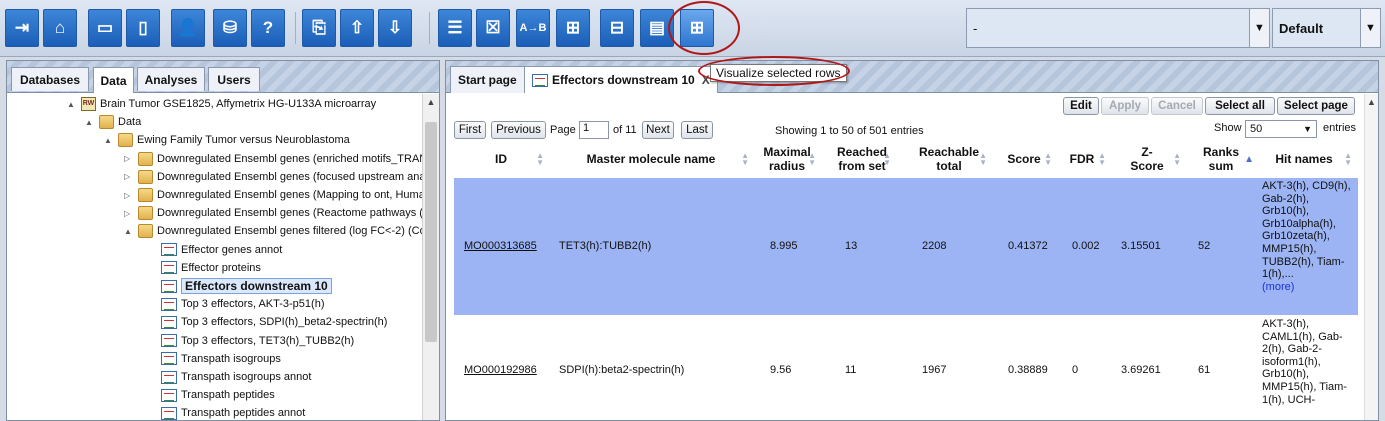 This screenshot has height=421, width=1385. Describe the element at coordinates (1221, 159) in the screenshot. I see `column-header: Ranks sum ▲` at that location.